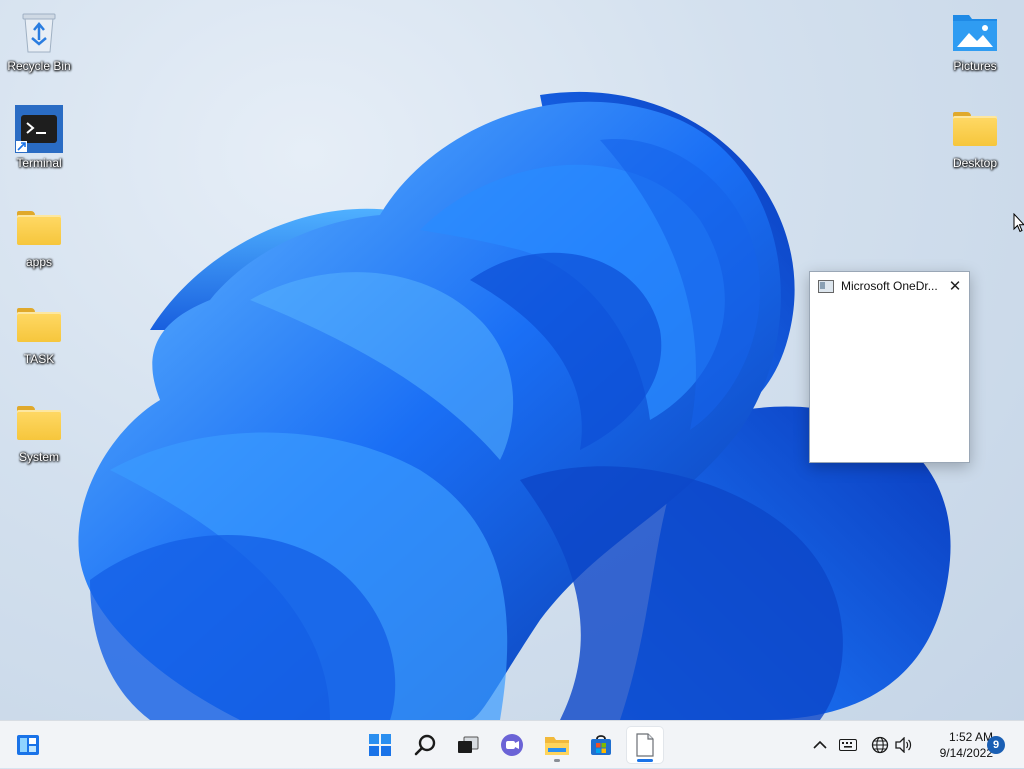 This screenshot has width=1024, height=769. I want to click on window-titlebar: Microsoft OneDr... ✕, so click(889, 286).